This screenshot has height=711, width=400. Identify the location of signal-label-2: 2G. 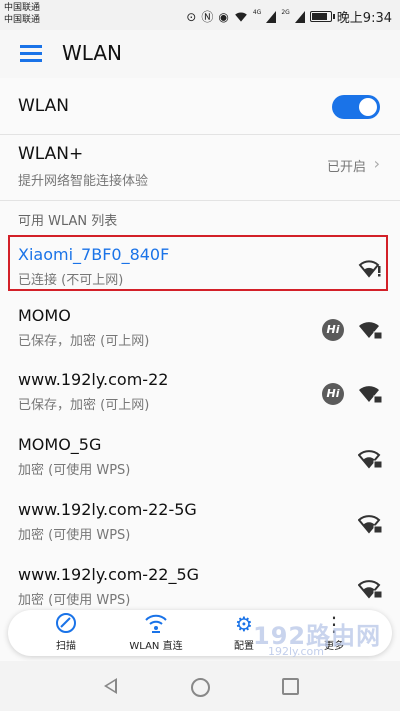
(285, 12).